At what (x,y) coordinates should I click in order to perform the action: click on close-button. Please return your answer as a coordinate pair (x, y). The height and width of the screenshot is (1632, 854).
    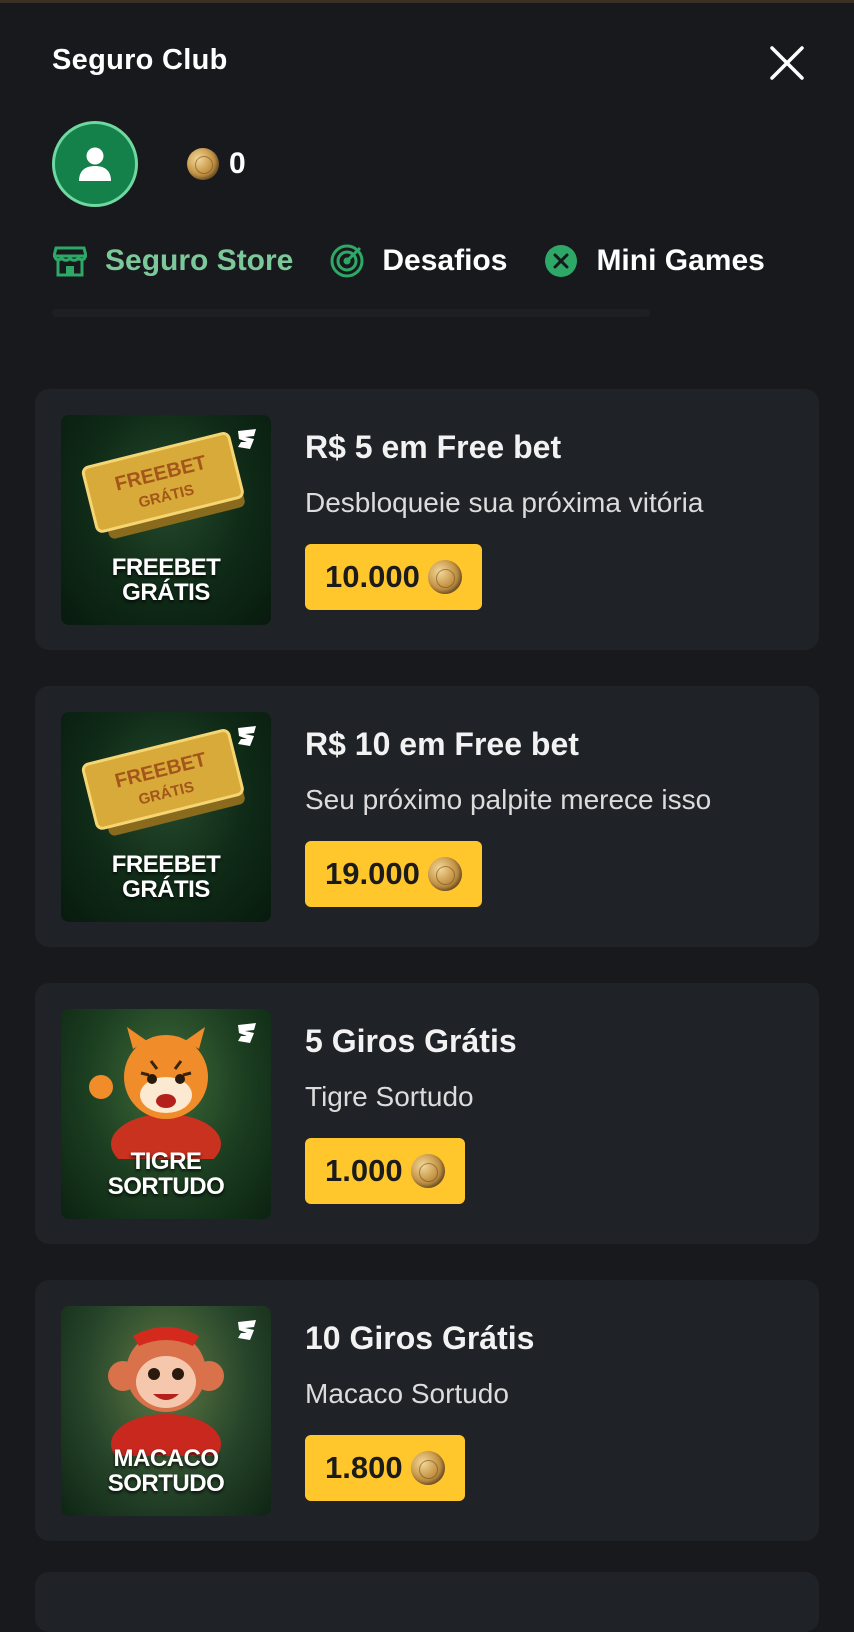
    Looking at the image, I should click on (787, 63).